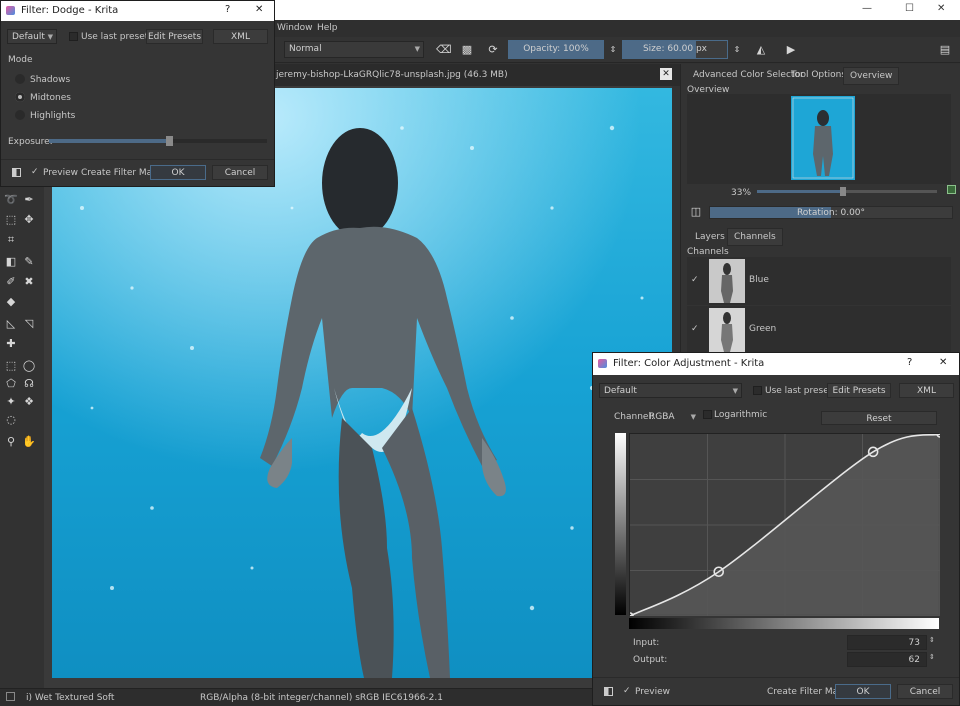 The width and height of the screenshot is (960, 706). Describe the element at coordinates (354, 49) in the screenshot. I see `blend-mode-select: Normal ▼` at that location.